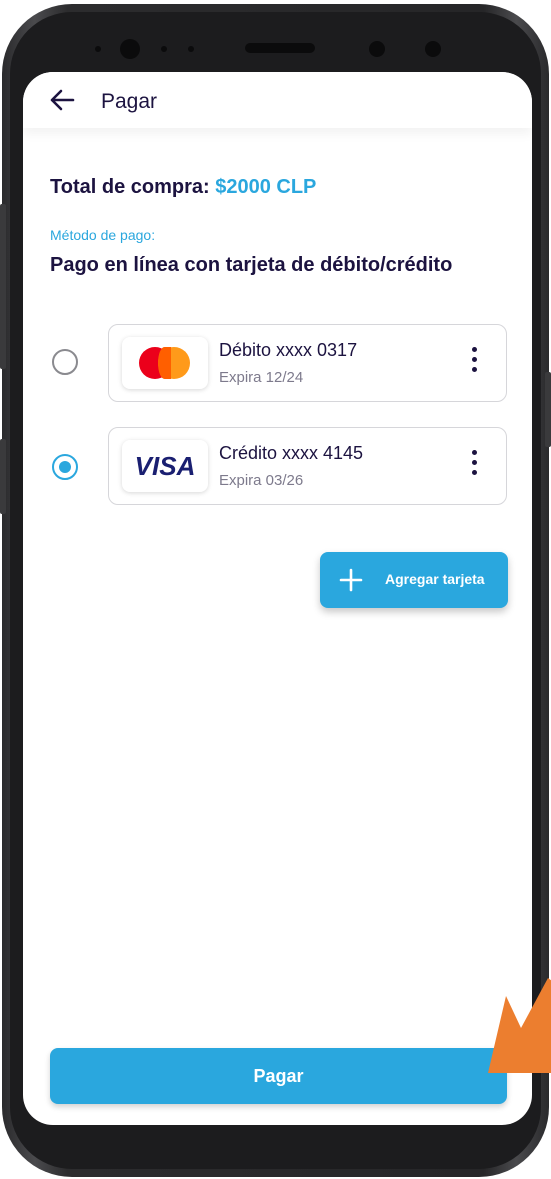  What do you see at coordinates (261, 377) in the screenshot?
I see `card-expiry: Expira 12/24` at bounding box center [261, 377].